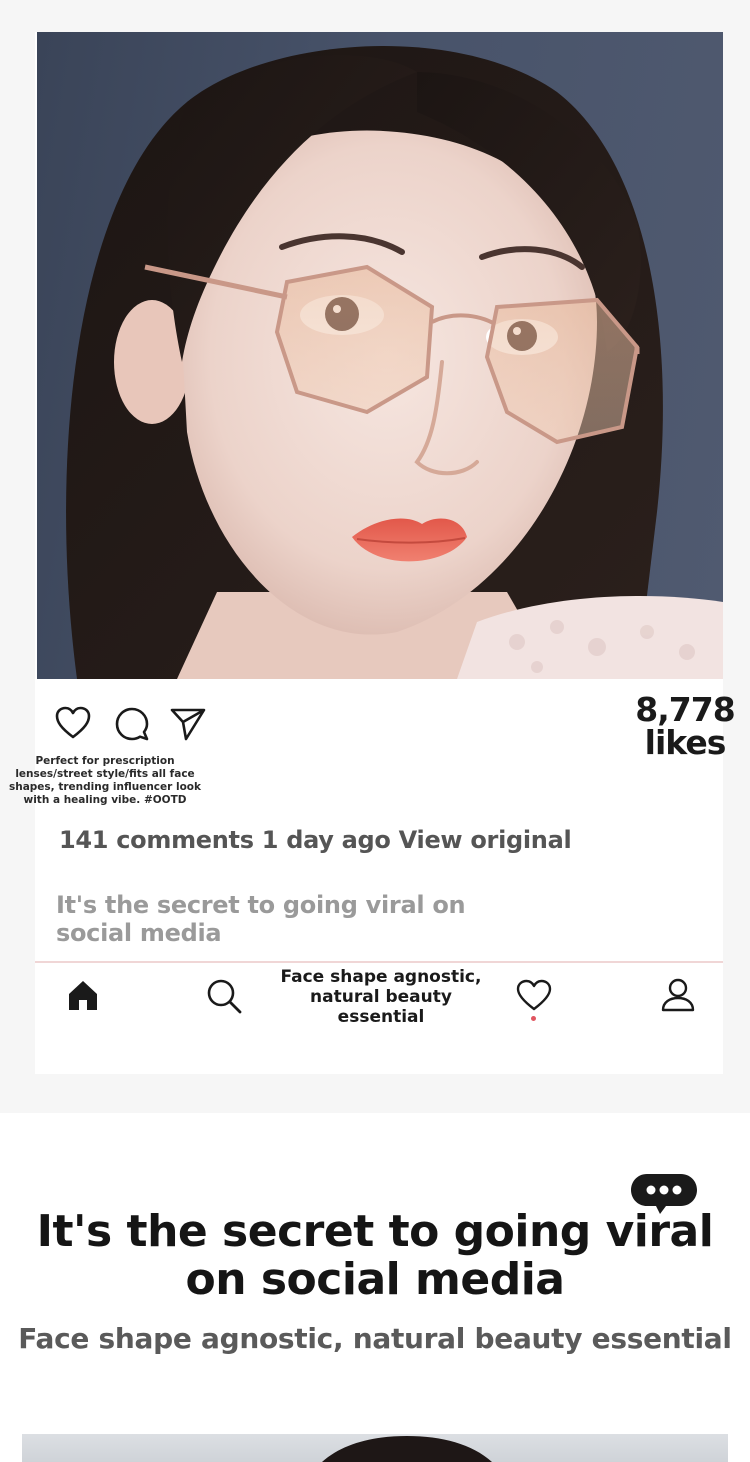 The height and width of the screenshot is (1462, 750). Describe the element at coordinates (83, 995) in the screenshot. I see `home-icon` at that location.